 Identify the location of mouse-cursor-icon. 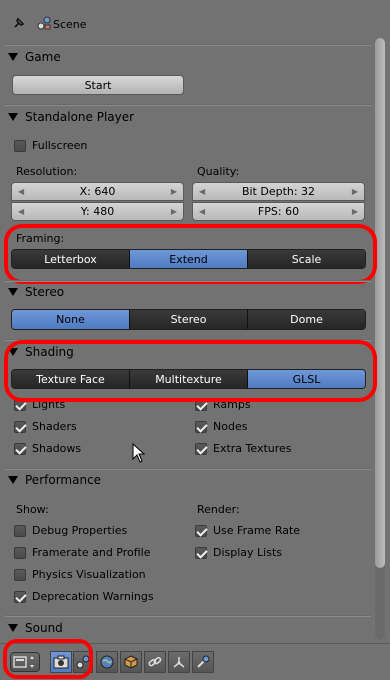
(139, 452).